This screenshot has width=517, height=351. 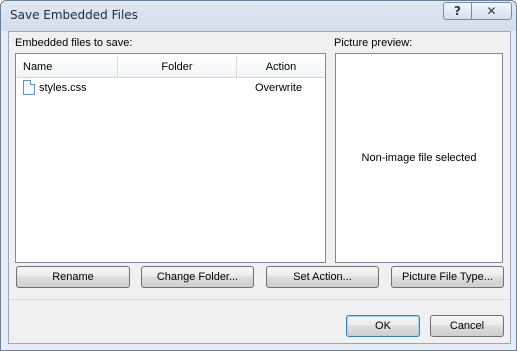 I want to click on list-header: Name Folder Action, so click(x=171, y=67).